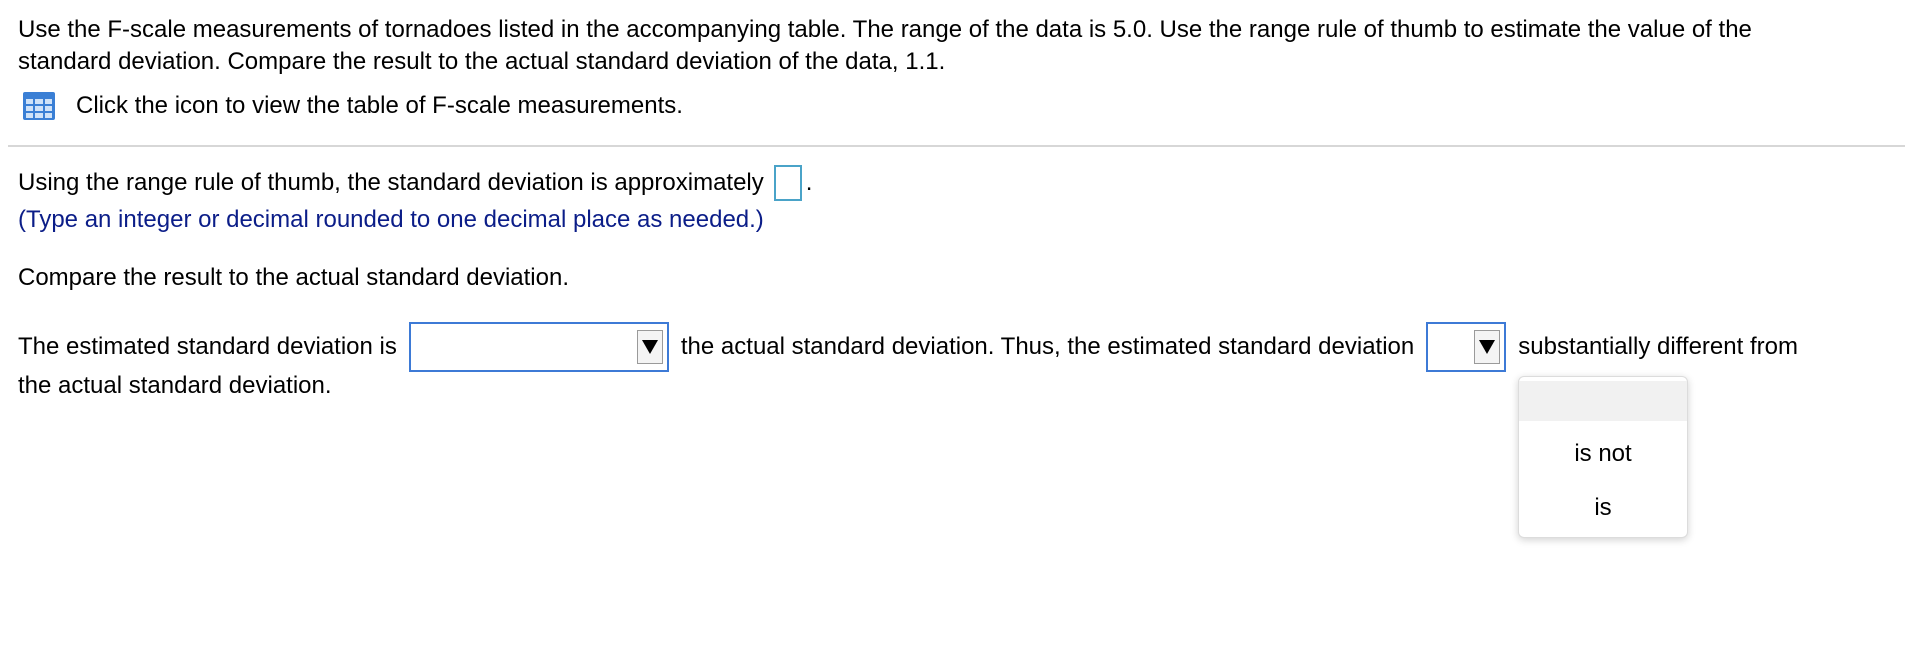 The width and height of the screenshot is (1905, 656). What do you see at coordinates (1658, 346) in the screenshot?
I see `part3-text-after: substantially different from` at bounding box center [1658, 346].